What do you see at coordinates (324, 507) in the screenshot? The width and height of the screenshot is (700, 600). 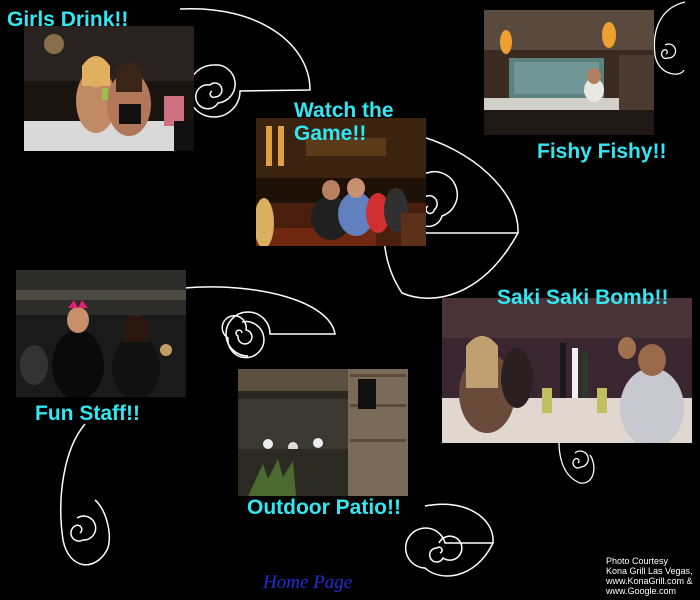 I see `caption-outdoor-patio: Outdoor Patio!!` at bounding box center [324, 507].